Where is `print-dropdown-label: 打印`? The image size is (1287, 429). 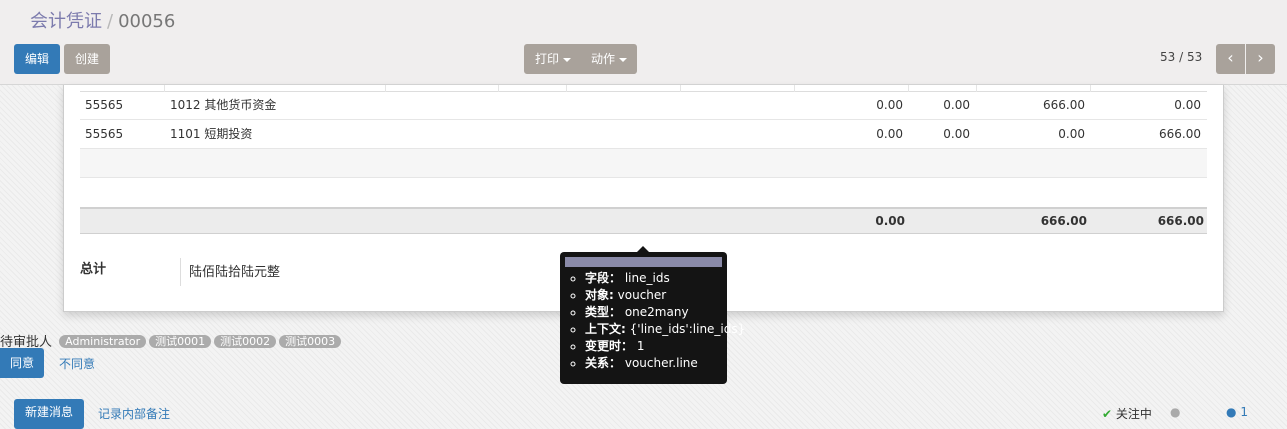
print-dropdown-label: 打印 is located at coordinates (547, 59).